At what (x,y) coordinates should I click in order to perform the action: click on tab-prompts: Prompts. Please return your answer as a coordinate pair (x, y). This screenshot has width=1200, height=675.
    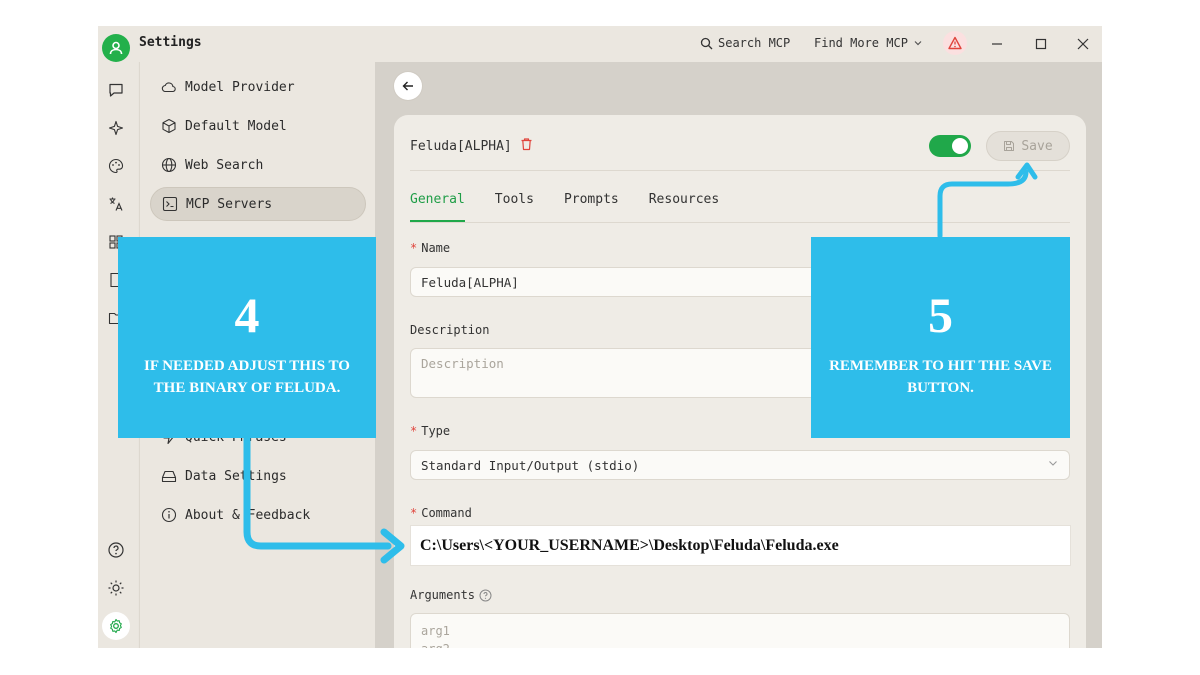
    Looking at the image, I should click on (591, 199).